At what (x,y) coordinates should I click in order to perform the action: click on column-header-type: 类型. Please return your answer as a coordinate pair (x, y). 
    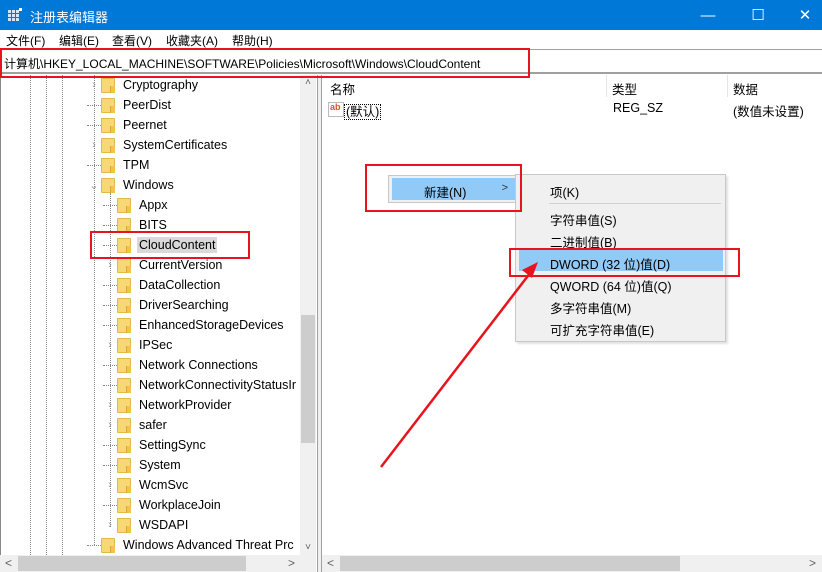
    Looking at the image, I should click on (624, 88).